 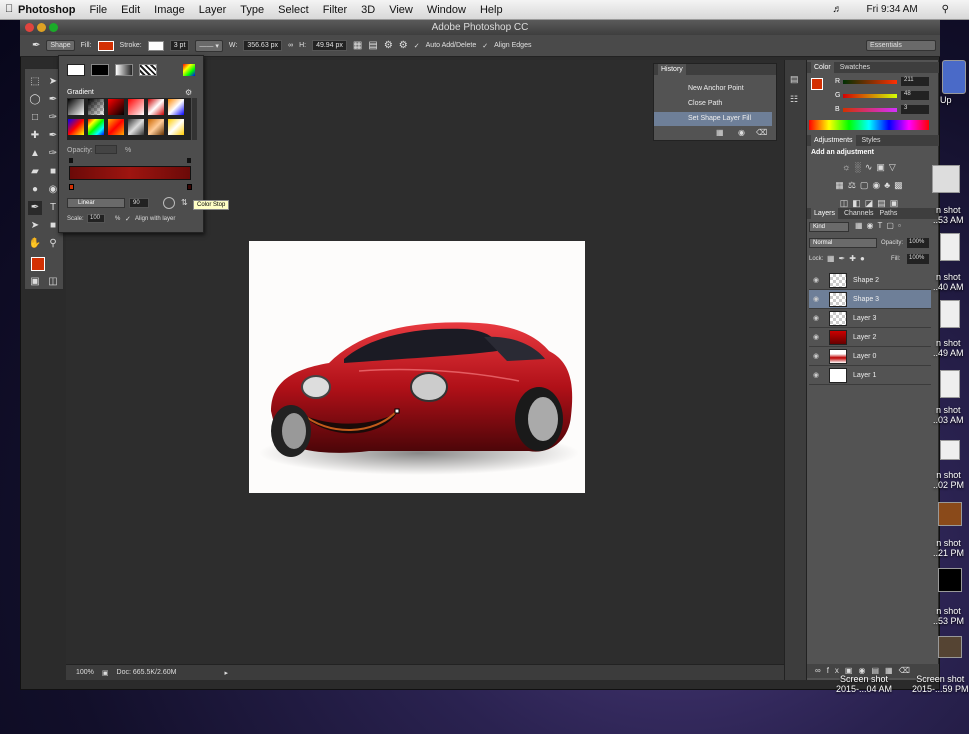 I want to click on posterize-icon: ◧, so click(x=858, y=203).